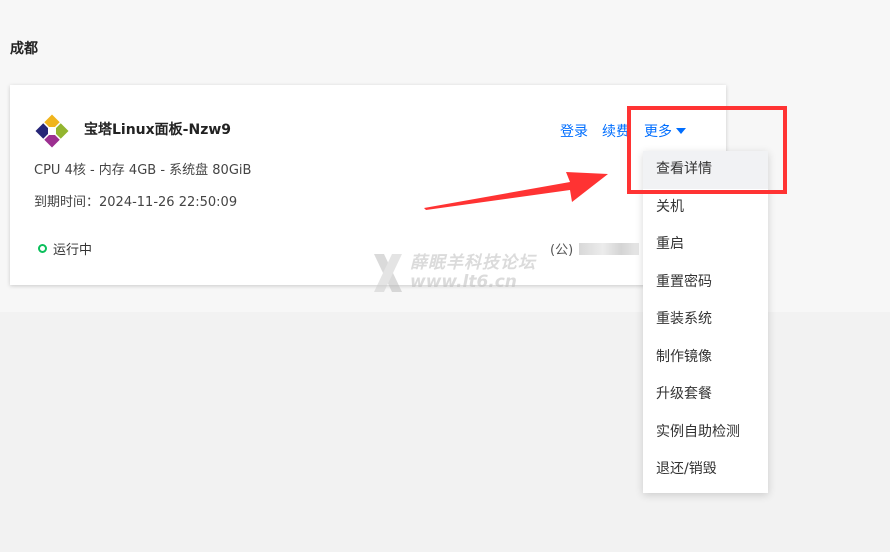  I want to click on annotation-highlight-box, so click(707, 150).